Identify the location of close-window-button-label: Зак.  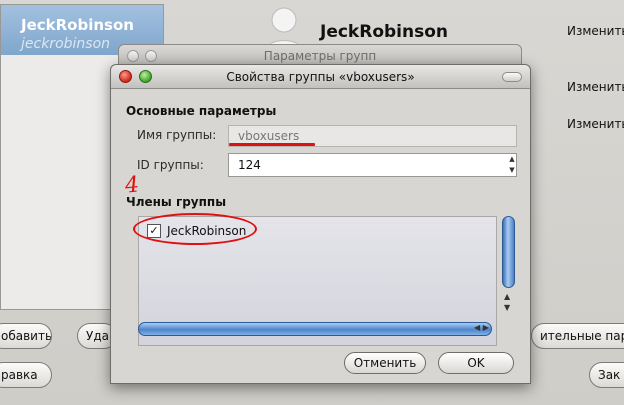
(609, 375).